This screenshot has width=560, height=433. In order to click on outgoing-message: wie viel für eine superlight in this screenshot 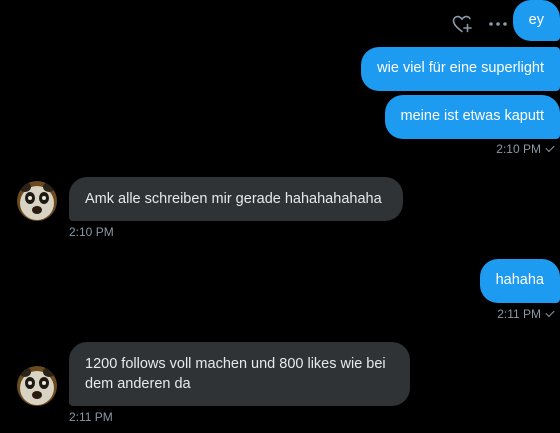, I will do `click(460, 69)`.